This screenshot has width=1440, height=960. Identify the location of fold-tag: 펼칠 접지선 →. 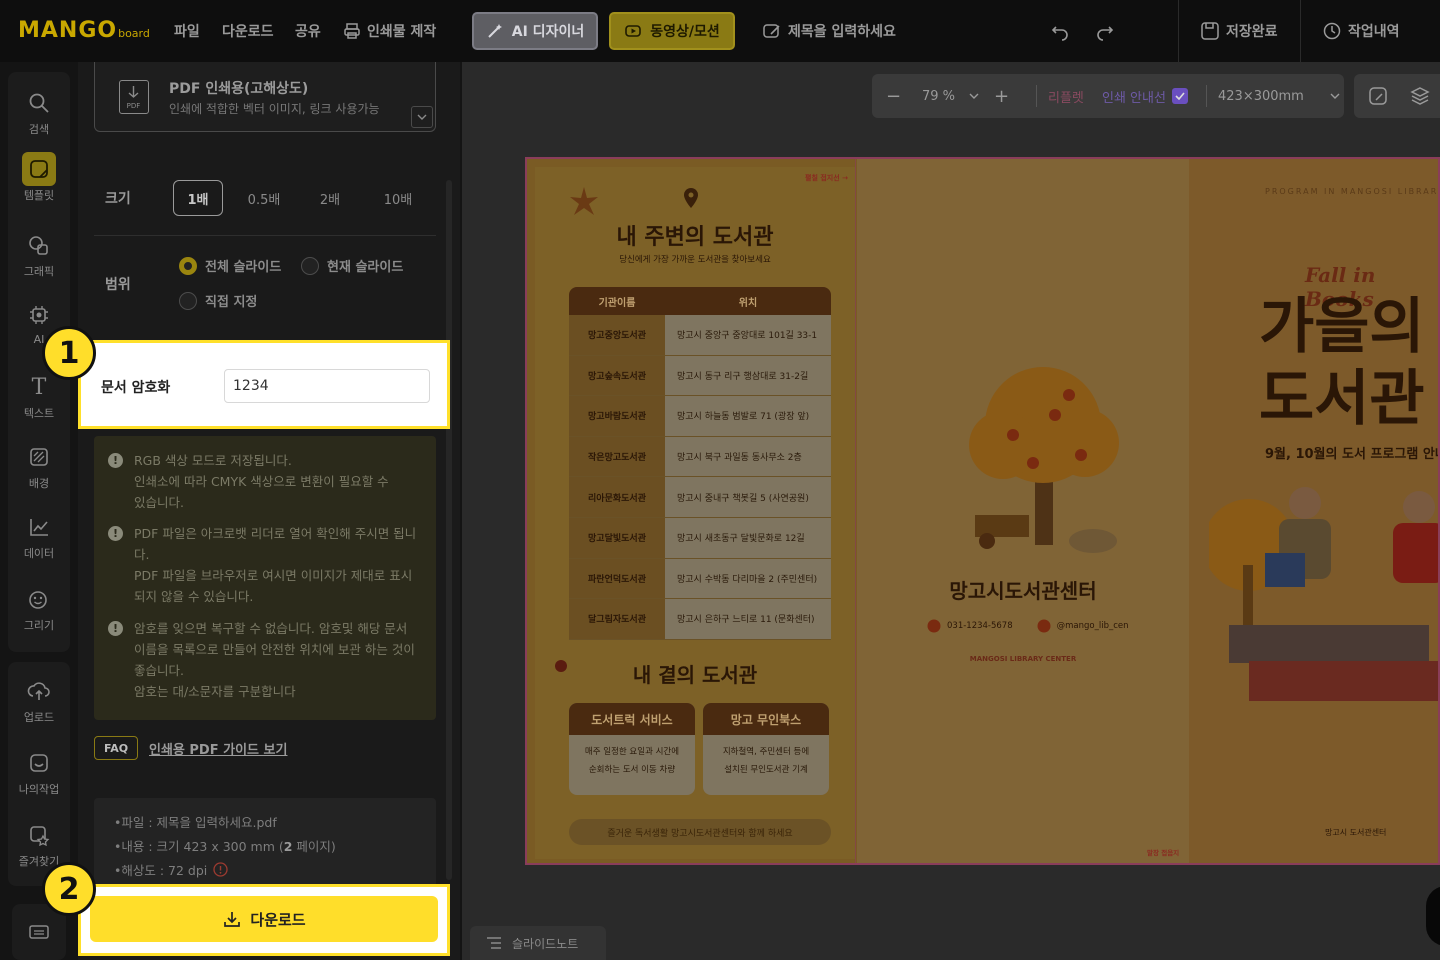
(826, 178).